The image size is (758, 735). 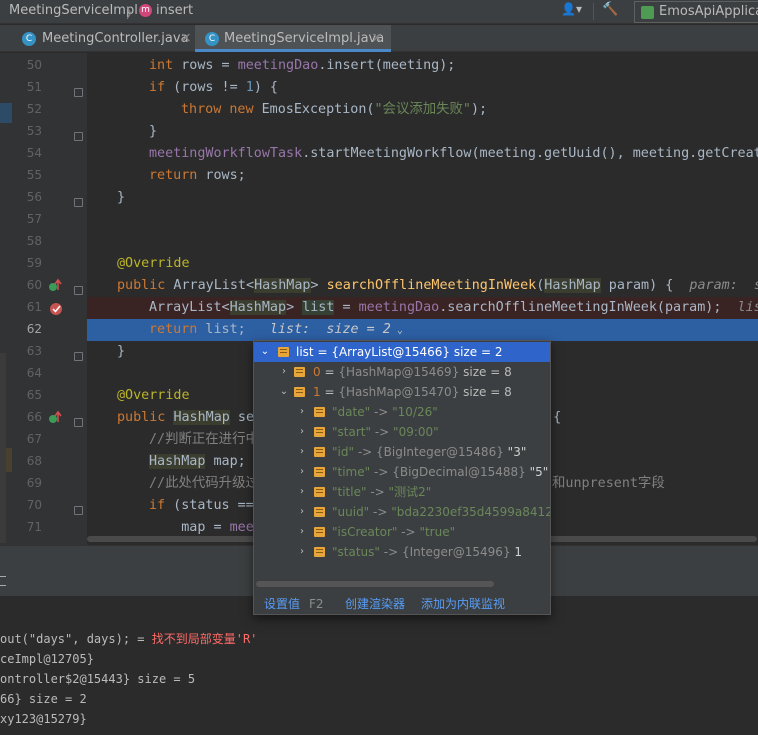 I want to click on map-entry-iscreator: › "isCreator" -> "true", so click(x=402, y=532).